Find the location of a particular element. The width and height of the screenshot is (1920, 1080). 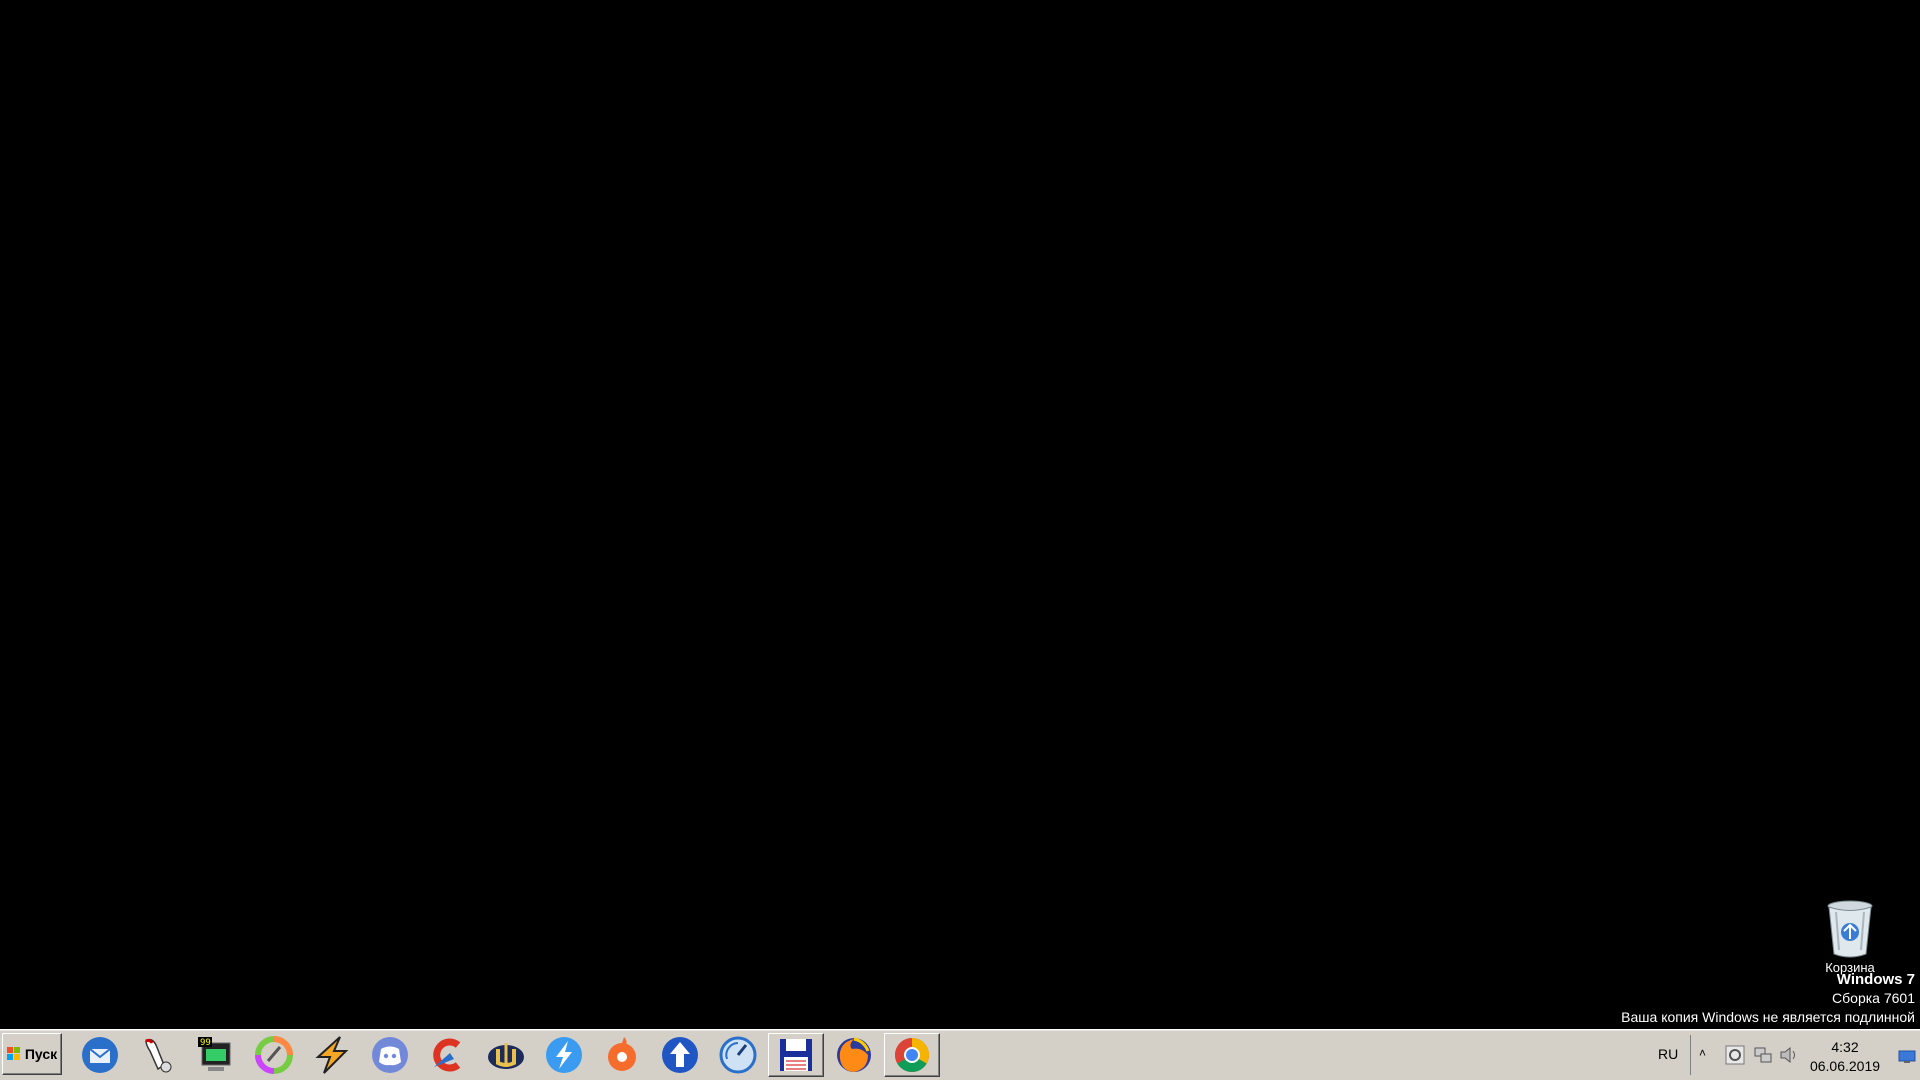

unreal-tournament-button is located at coordinates (506, 1055).